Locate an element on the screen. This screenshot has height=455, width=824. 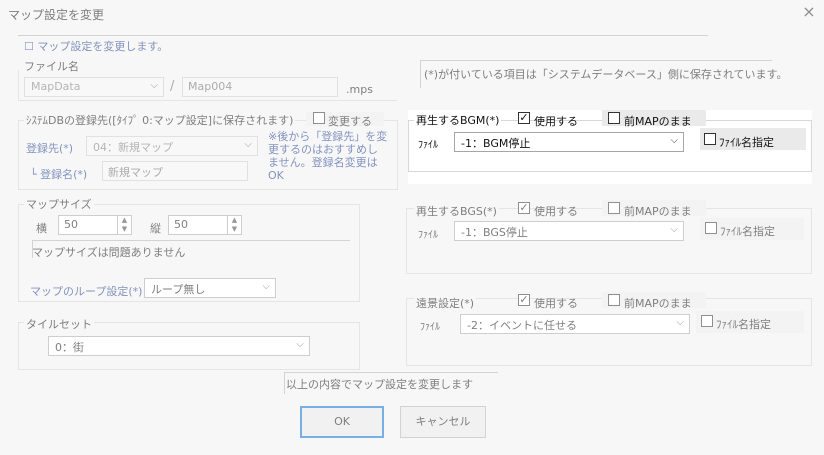
map-width-value: 50 is located at coordinates (71, 224).